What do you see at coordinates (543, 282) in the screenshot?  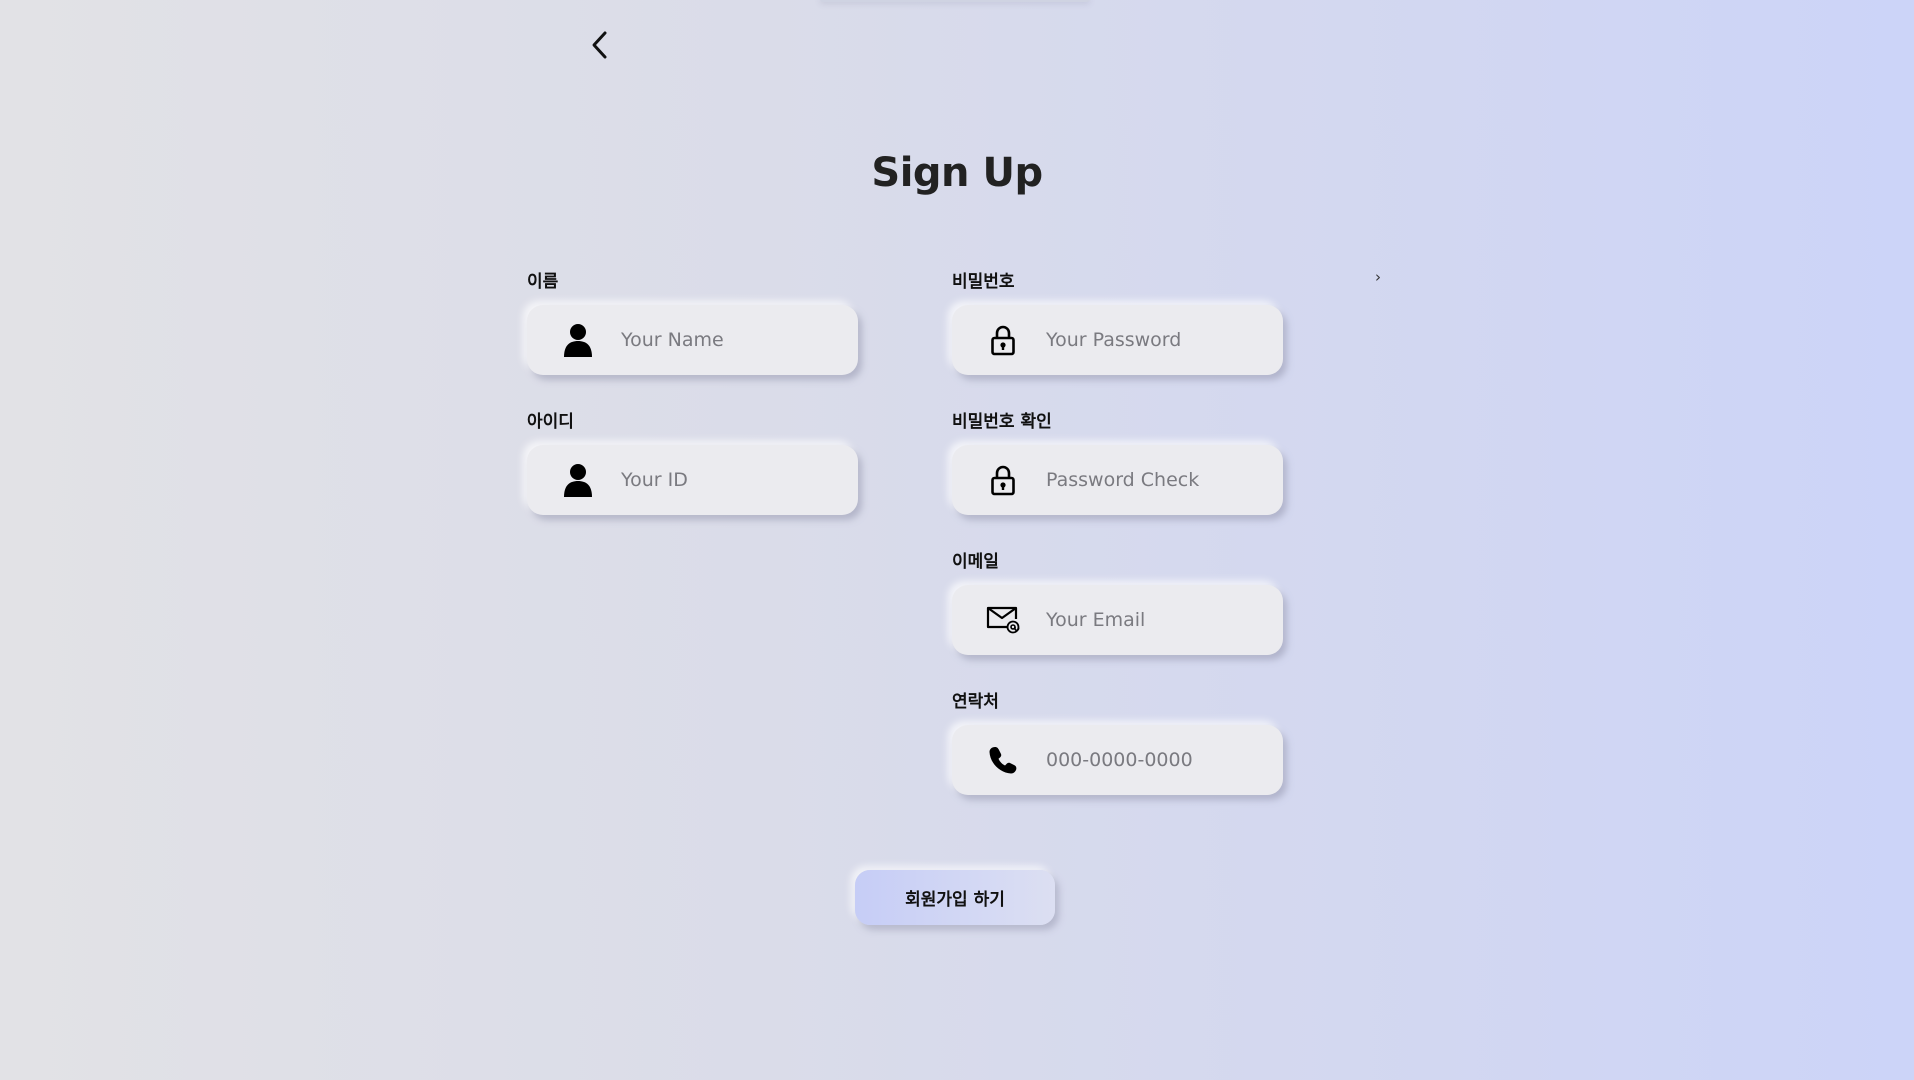 I see `name-label: 이름` at bounding box center [543, 282].